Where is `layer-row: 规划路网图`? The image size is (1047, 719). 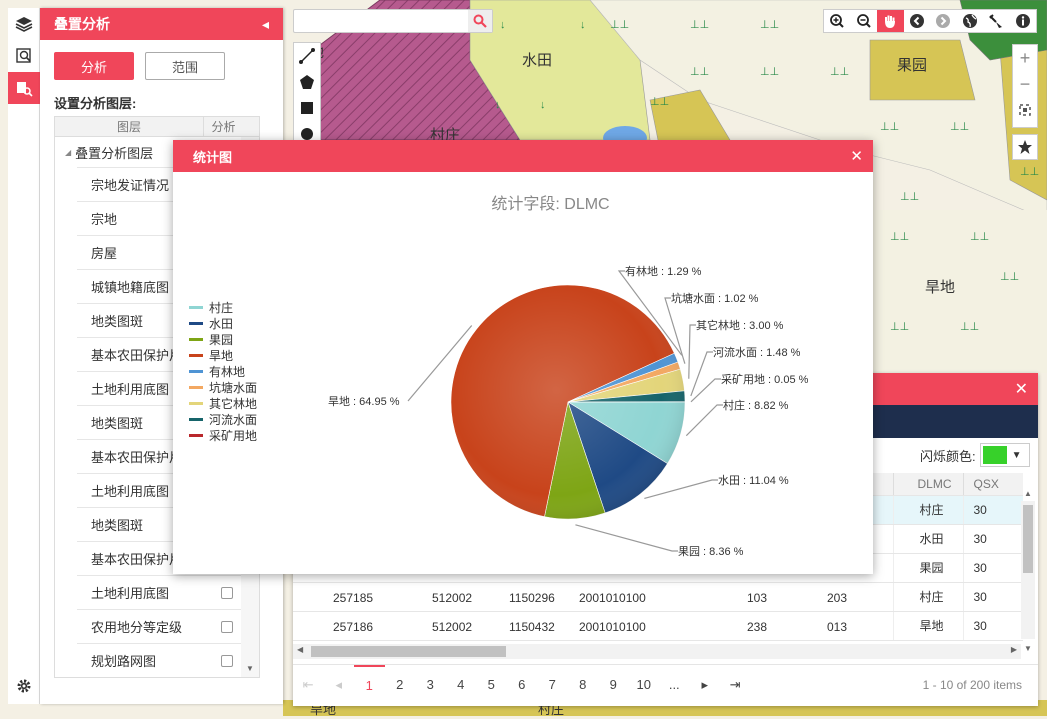 layer-row: 规划路网图 is located at coordinates (168, 660).